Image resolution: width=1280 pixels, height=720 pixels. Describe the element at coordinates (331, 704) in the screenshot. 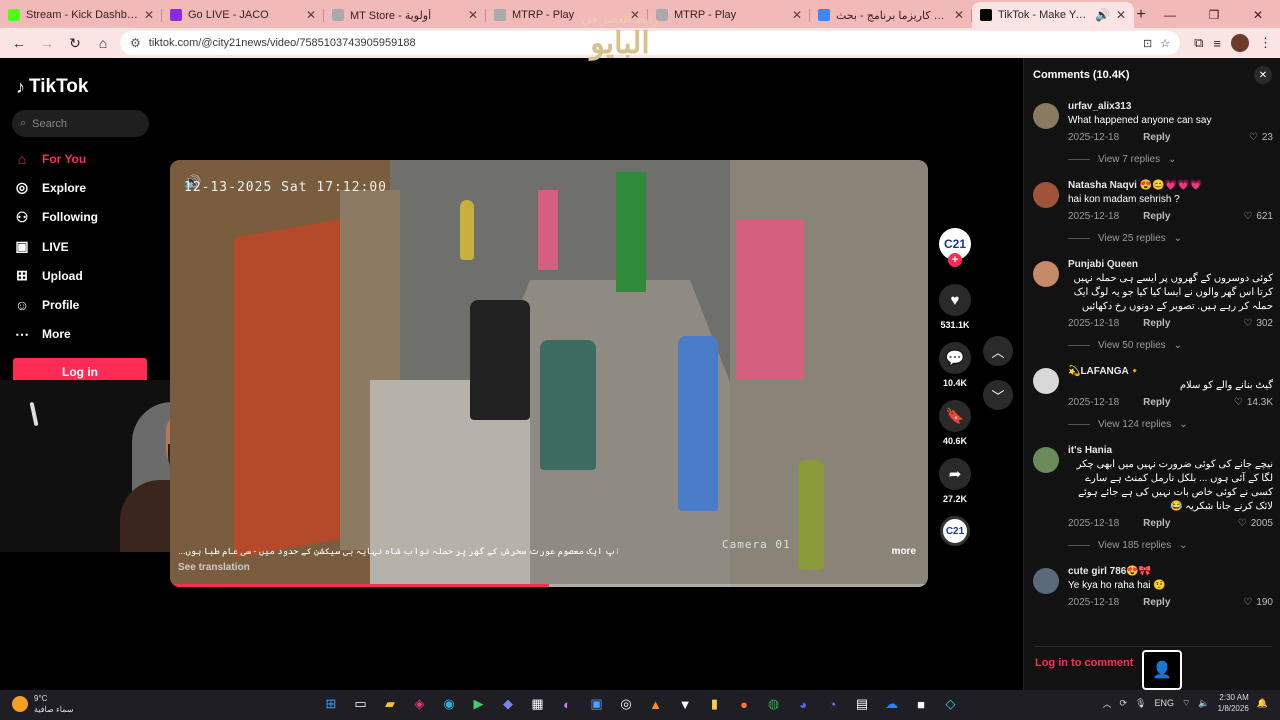

I see `windows-start-icon: ⊞` at that location.